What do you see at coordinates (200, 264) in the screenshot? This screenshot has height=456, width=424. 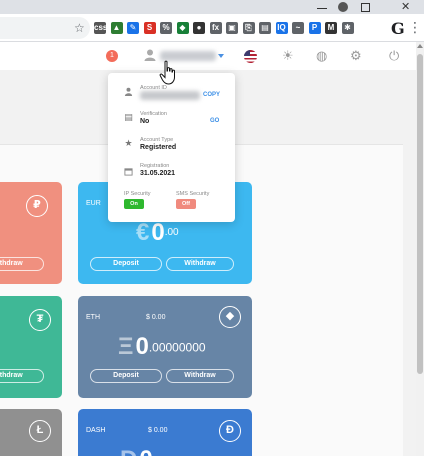 I see `eur-withdraw-button: Withdraw` at bounding box center [200, 264].